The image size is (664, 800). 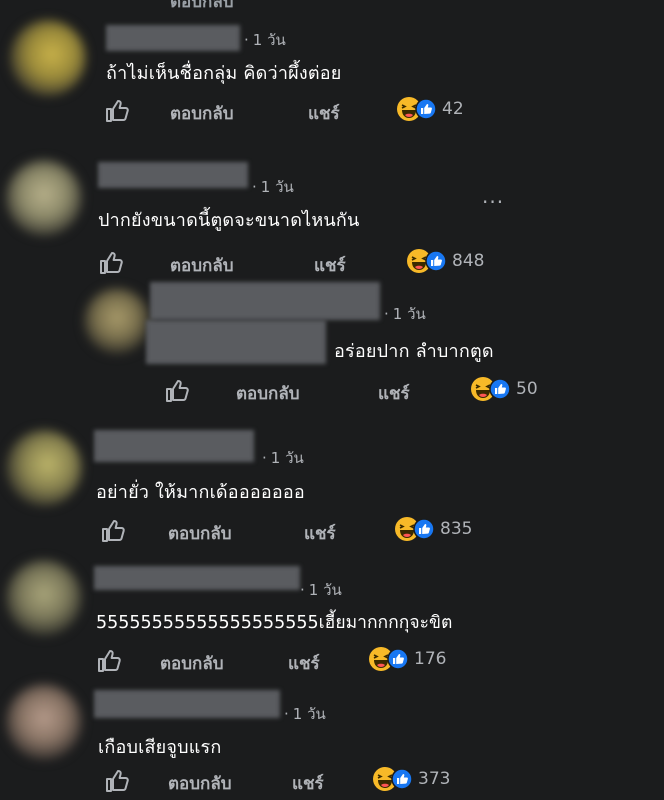 I want to click on comment-text: ถ้าไม่เห็นชื่อกลุ่ม คิดว่าผึ้งต่อย, so click(x=224, y=73).